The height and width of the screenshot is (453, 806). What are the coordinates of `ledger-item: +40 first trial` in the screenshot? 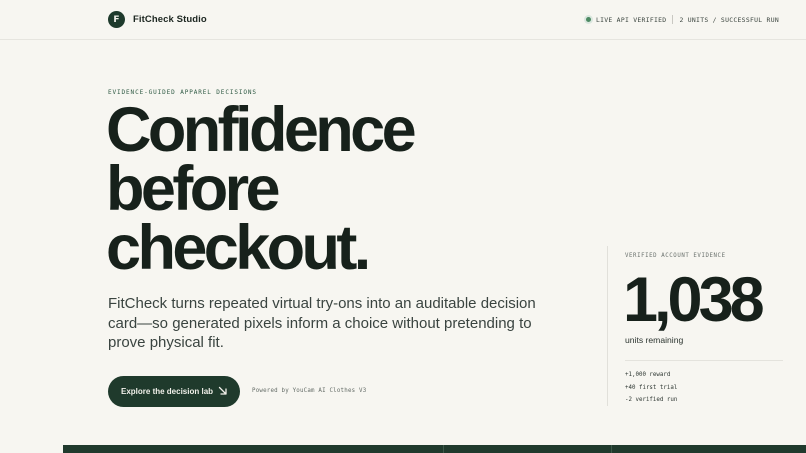 It's located at (651, 387).